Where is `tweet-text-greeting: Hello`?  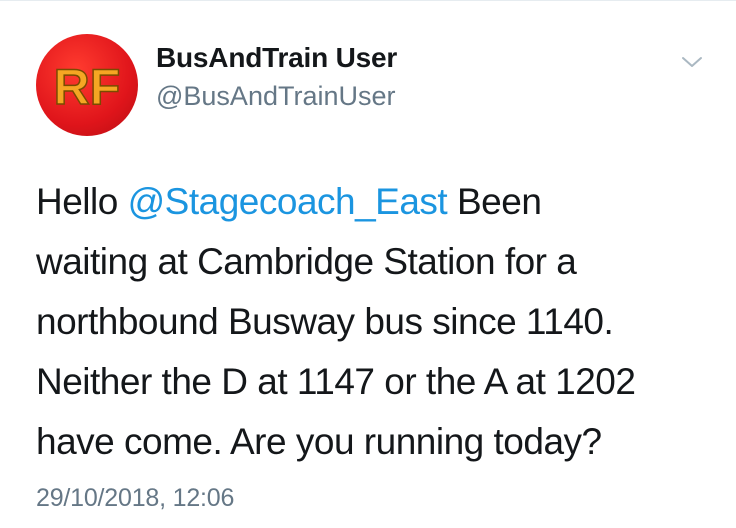
tweet-text-greeting: Hello is located at coordinates (82, 201).